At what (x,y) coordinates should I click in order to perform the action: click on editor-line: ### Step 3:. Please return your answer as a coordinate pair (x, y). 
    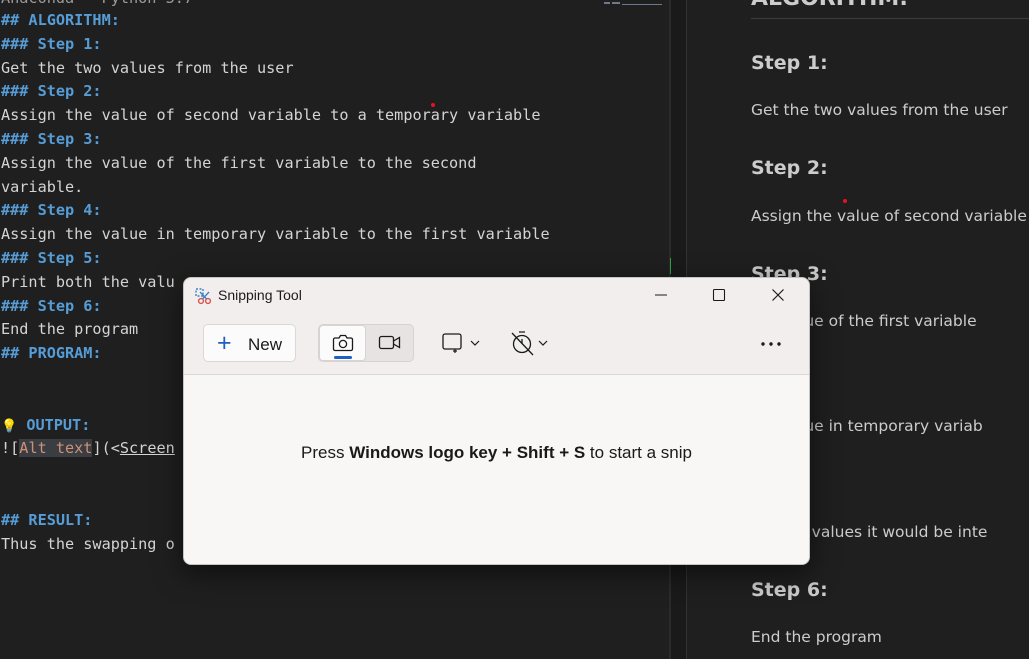
    Looking at the image, I should click on (51, 139).